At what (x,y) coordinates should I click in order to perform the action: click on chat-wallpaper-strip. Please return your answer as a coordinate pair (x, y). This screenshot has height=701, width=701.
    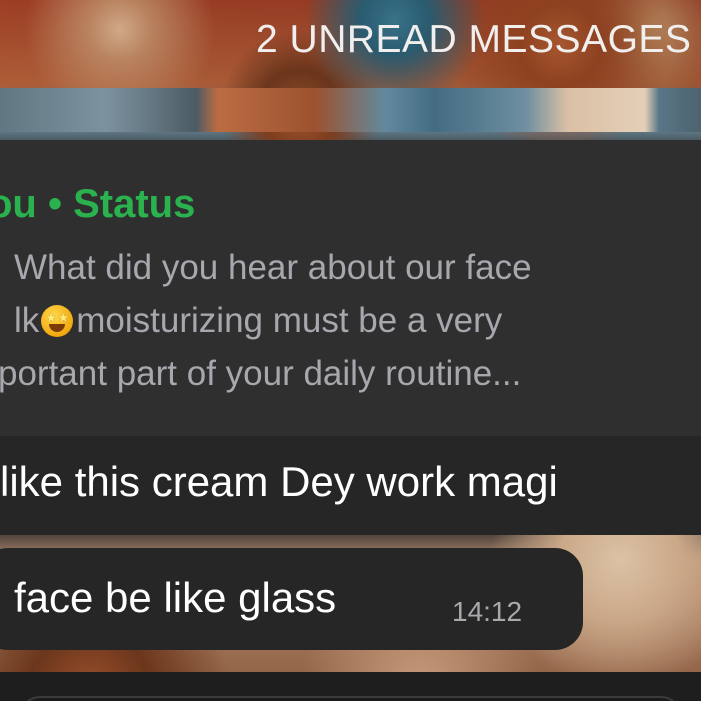
    Looking at the image, I should click on (350, 110).